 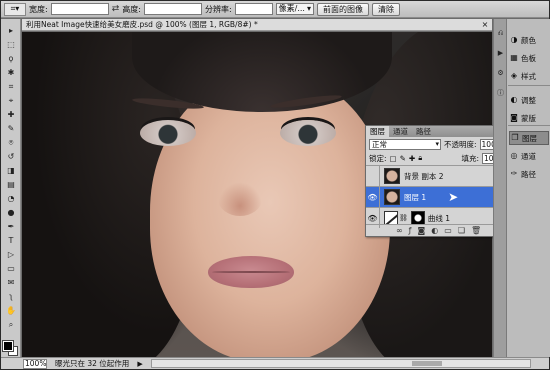 I want to click on cursor-icon: ➤, so click(x=453, y=197).